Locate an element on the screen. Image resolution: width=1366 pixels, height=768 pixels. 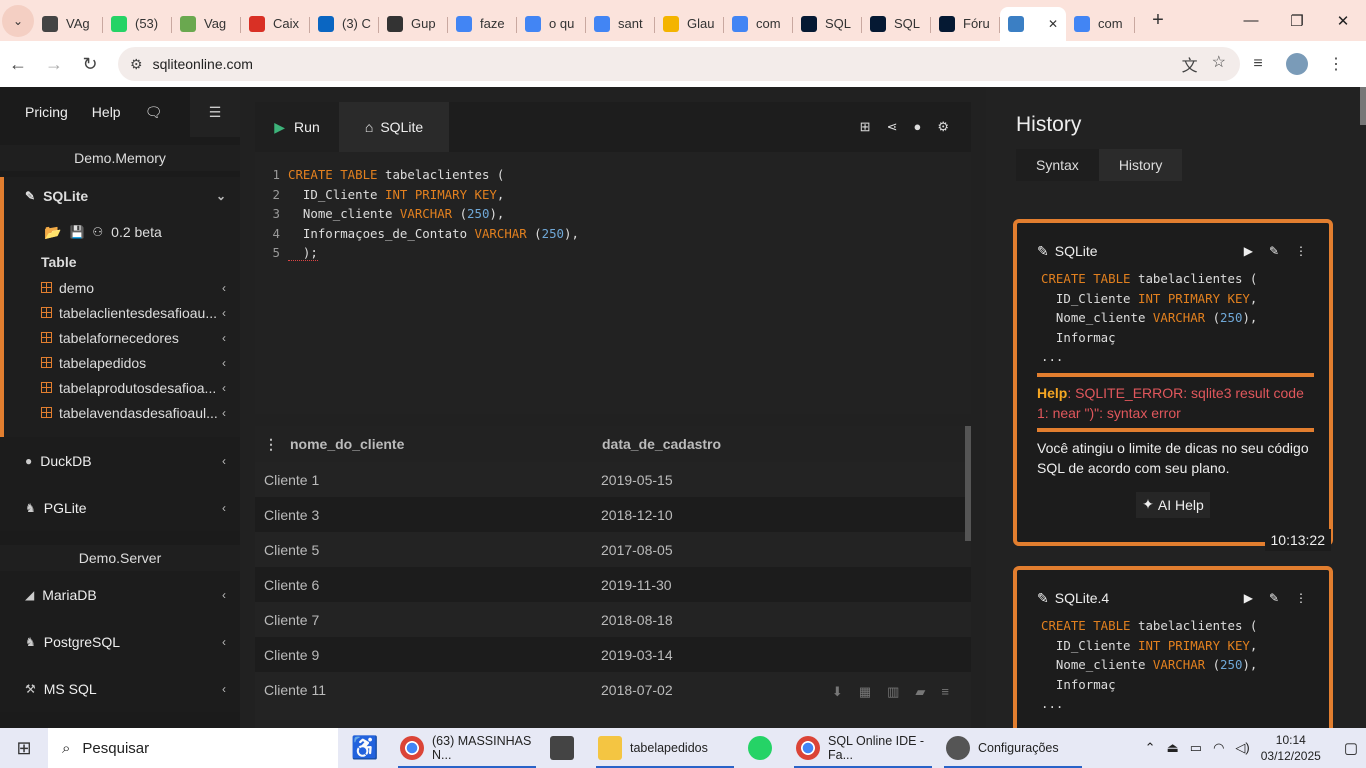
results-scrollbar is located at coordinates (968, 483).